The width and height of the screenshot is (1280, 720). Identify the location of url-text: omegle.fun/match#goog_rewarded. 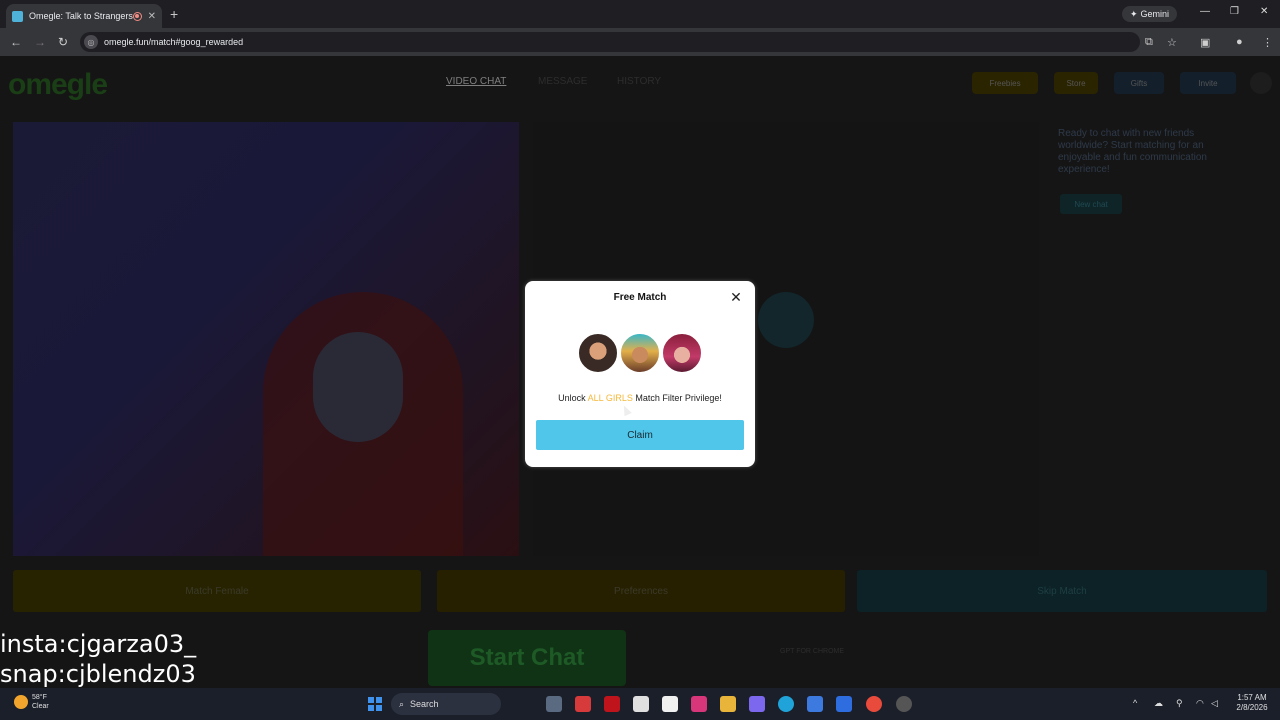
(174, 42).